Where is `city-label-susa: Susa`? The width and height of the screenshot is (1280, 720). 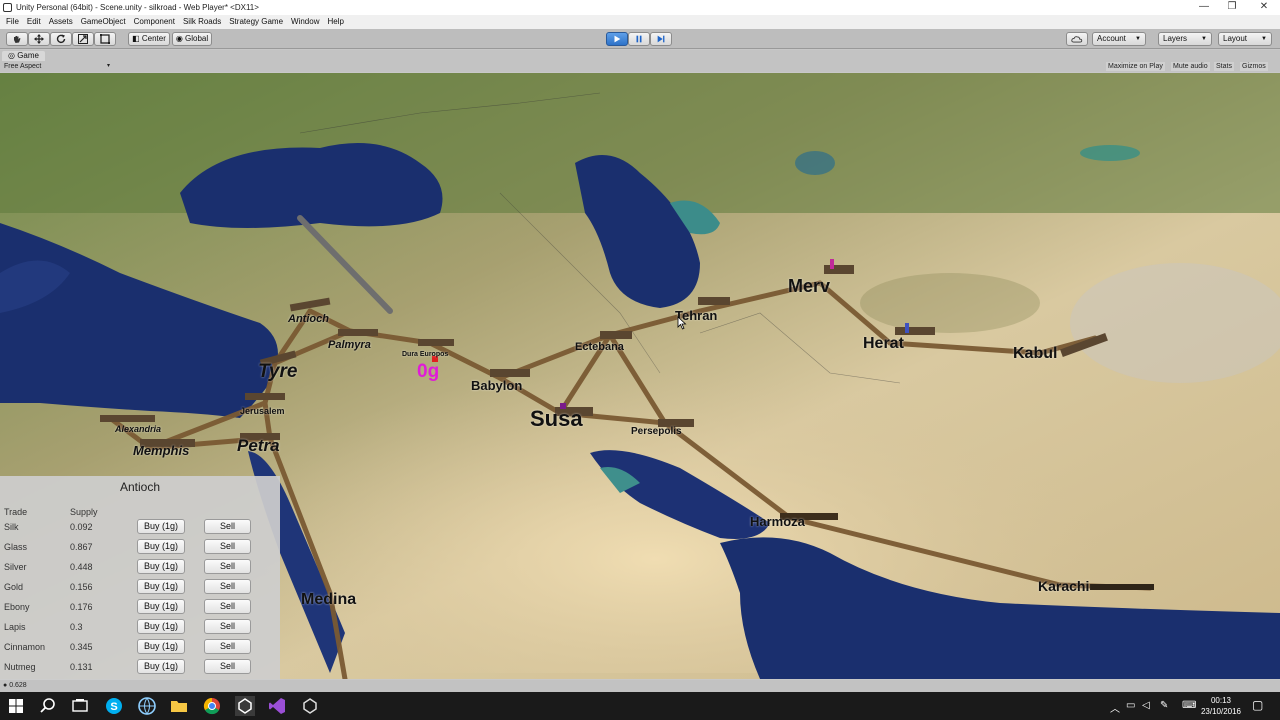
city-label-susa: Susa is located at coordinates (556, 419).